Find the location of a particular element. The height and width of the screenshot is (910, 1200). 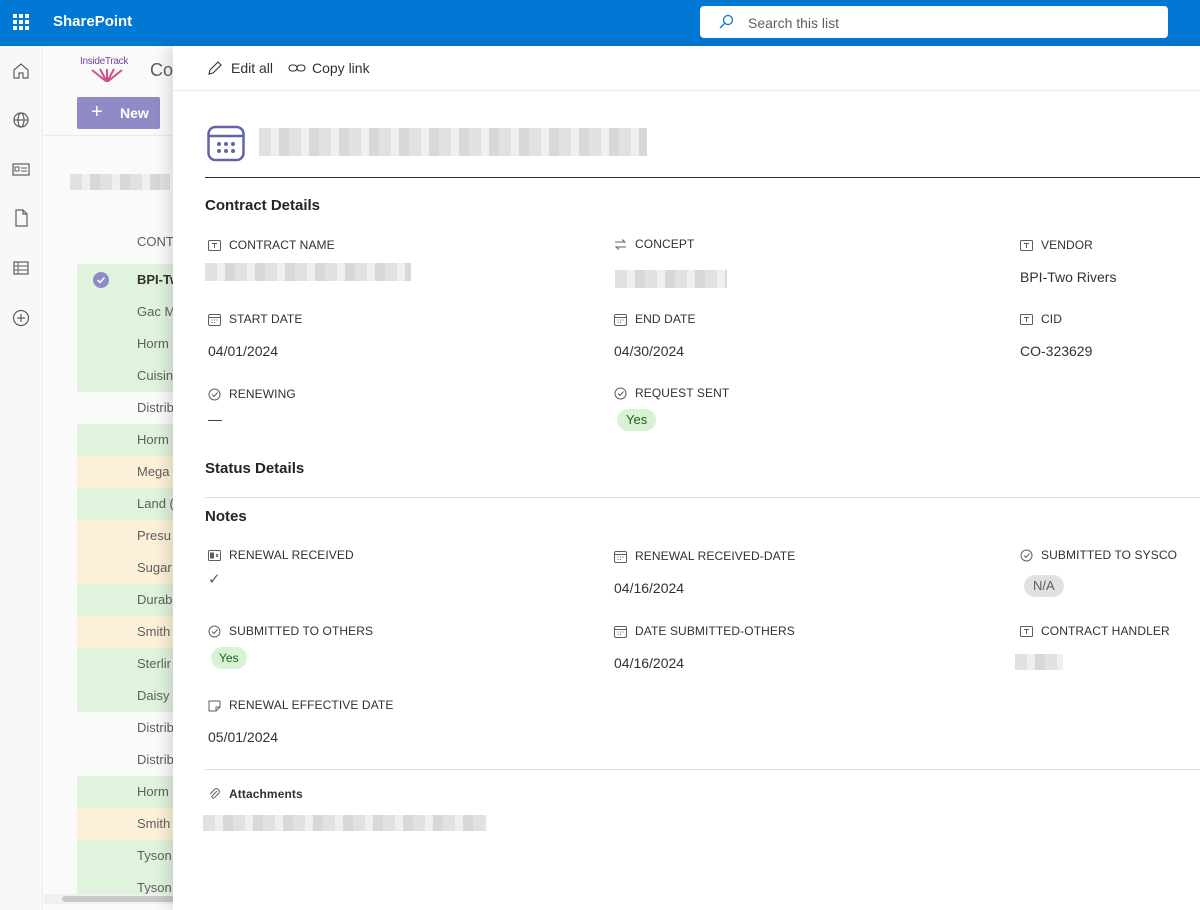

list-item: Mega is located at coordinates (130, 472).